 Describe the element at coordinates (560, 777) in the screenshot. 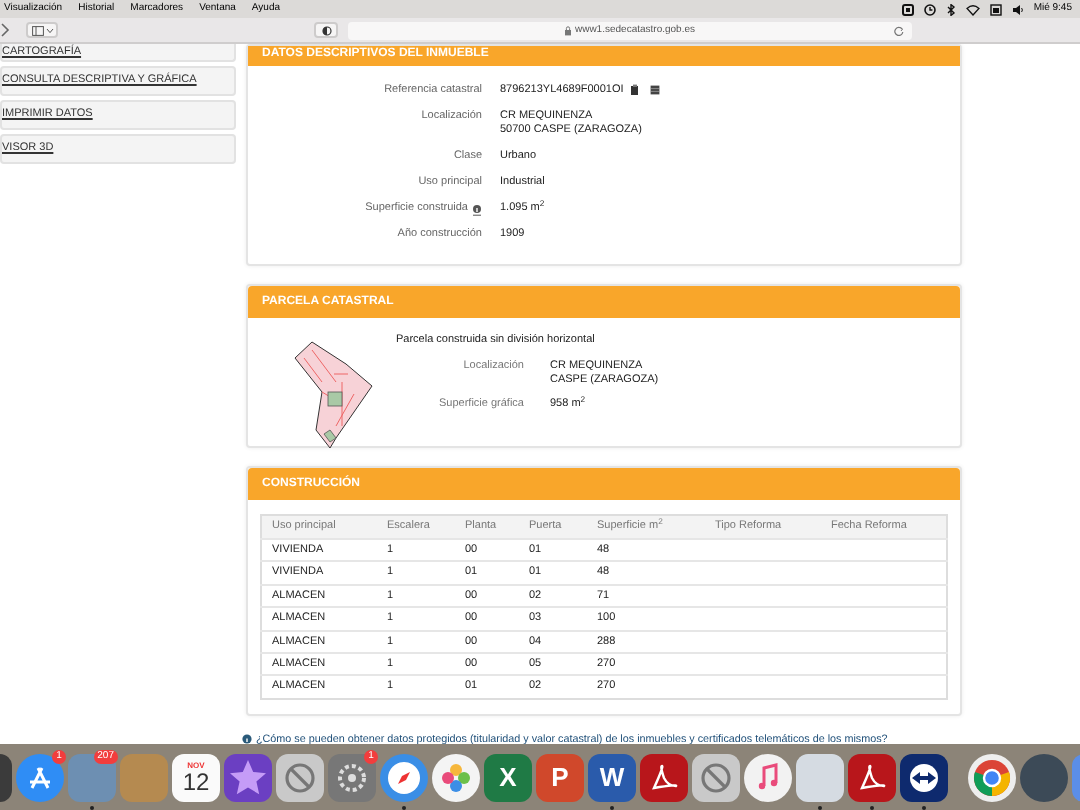

I see `app-icon: P` at that location.